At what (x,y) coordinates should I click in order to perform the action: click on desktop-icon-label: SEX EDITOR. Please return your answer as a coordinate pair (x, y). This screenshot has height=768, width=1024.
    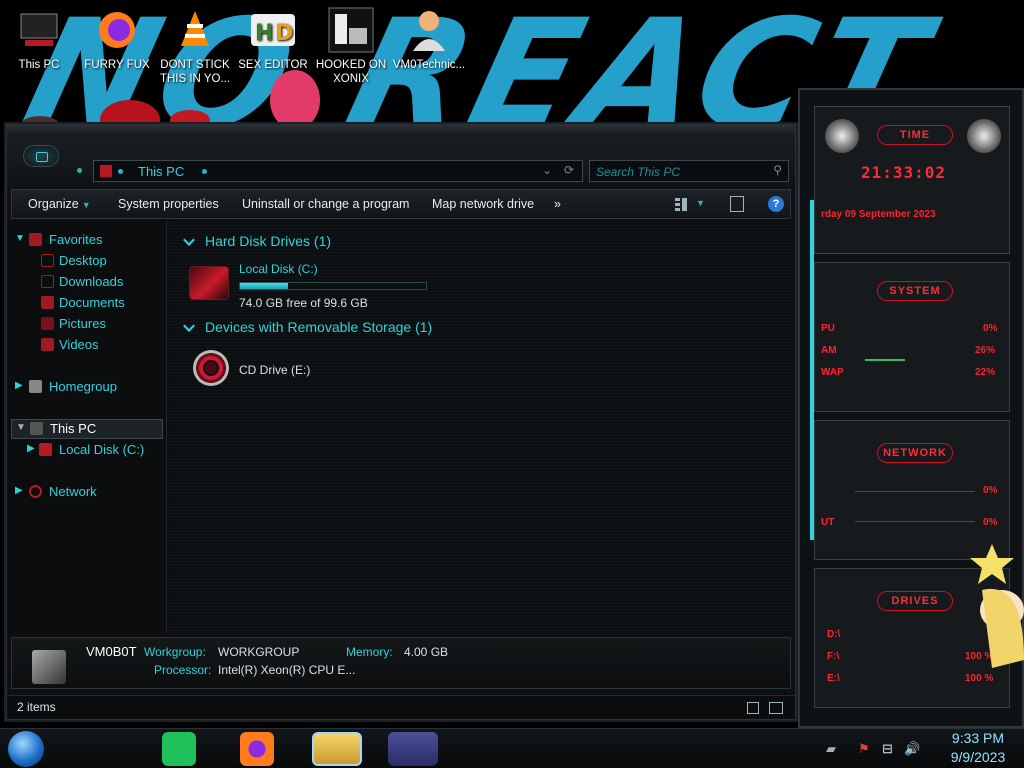
    Looking at the image, I should click on (273, 65).